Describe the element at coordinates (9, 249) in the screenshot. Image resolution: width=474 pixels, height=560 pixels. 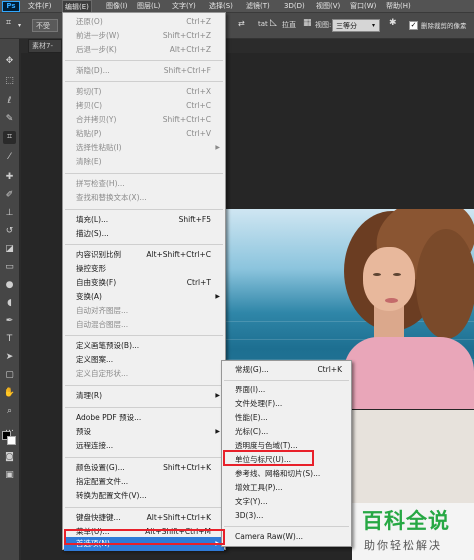
I see `eraser-tool-icon: ◪` at that location.